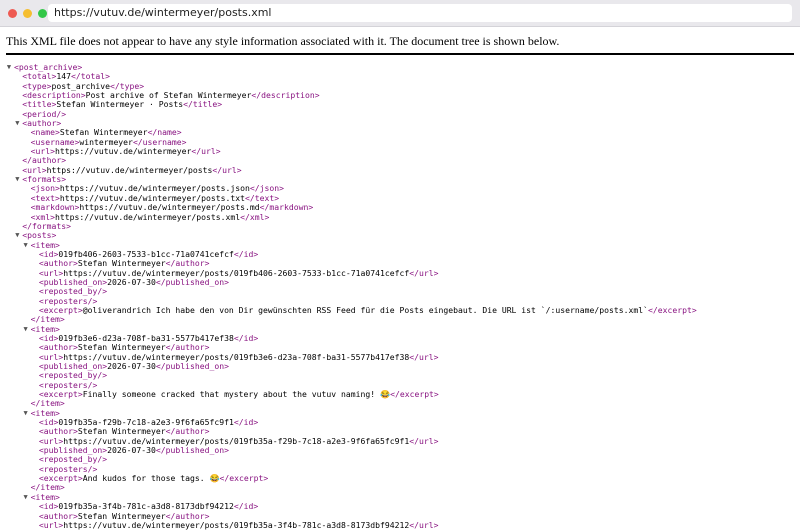  I want to click on xml-text-value: https://vutuv.de/wintermeyer/posts.xml, so click(147, 216).